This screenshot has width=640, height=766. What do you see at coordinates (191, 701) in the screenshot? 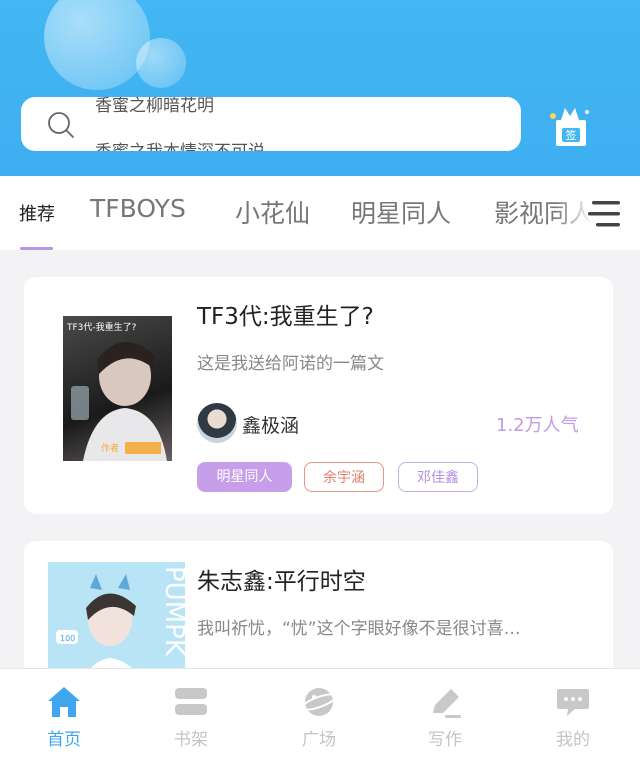
I see `bookshelf-icon` at bounding box center [191, 701].